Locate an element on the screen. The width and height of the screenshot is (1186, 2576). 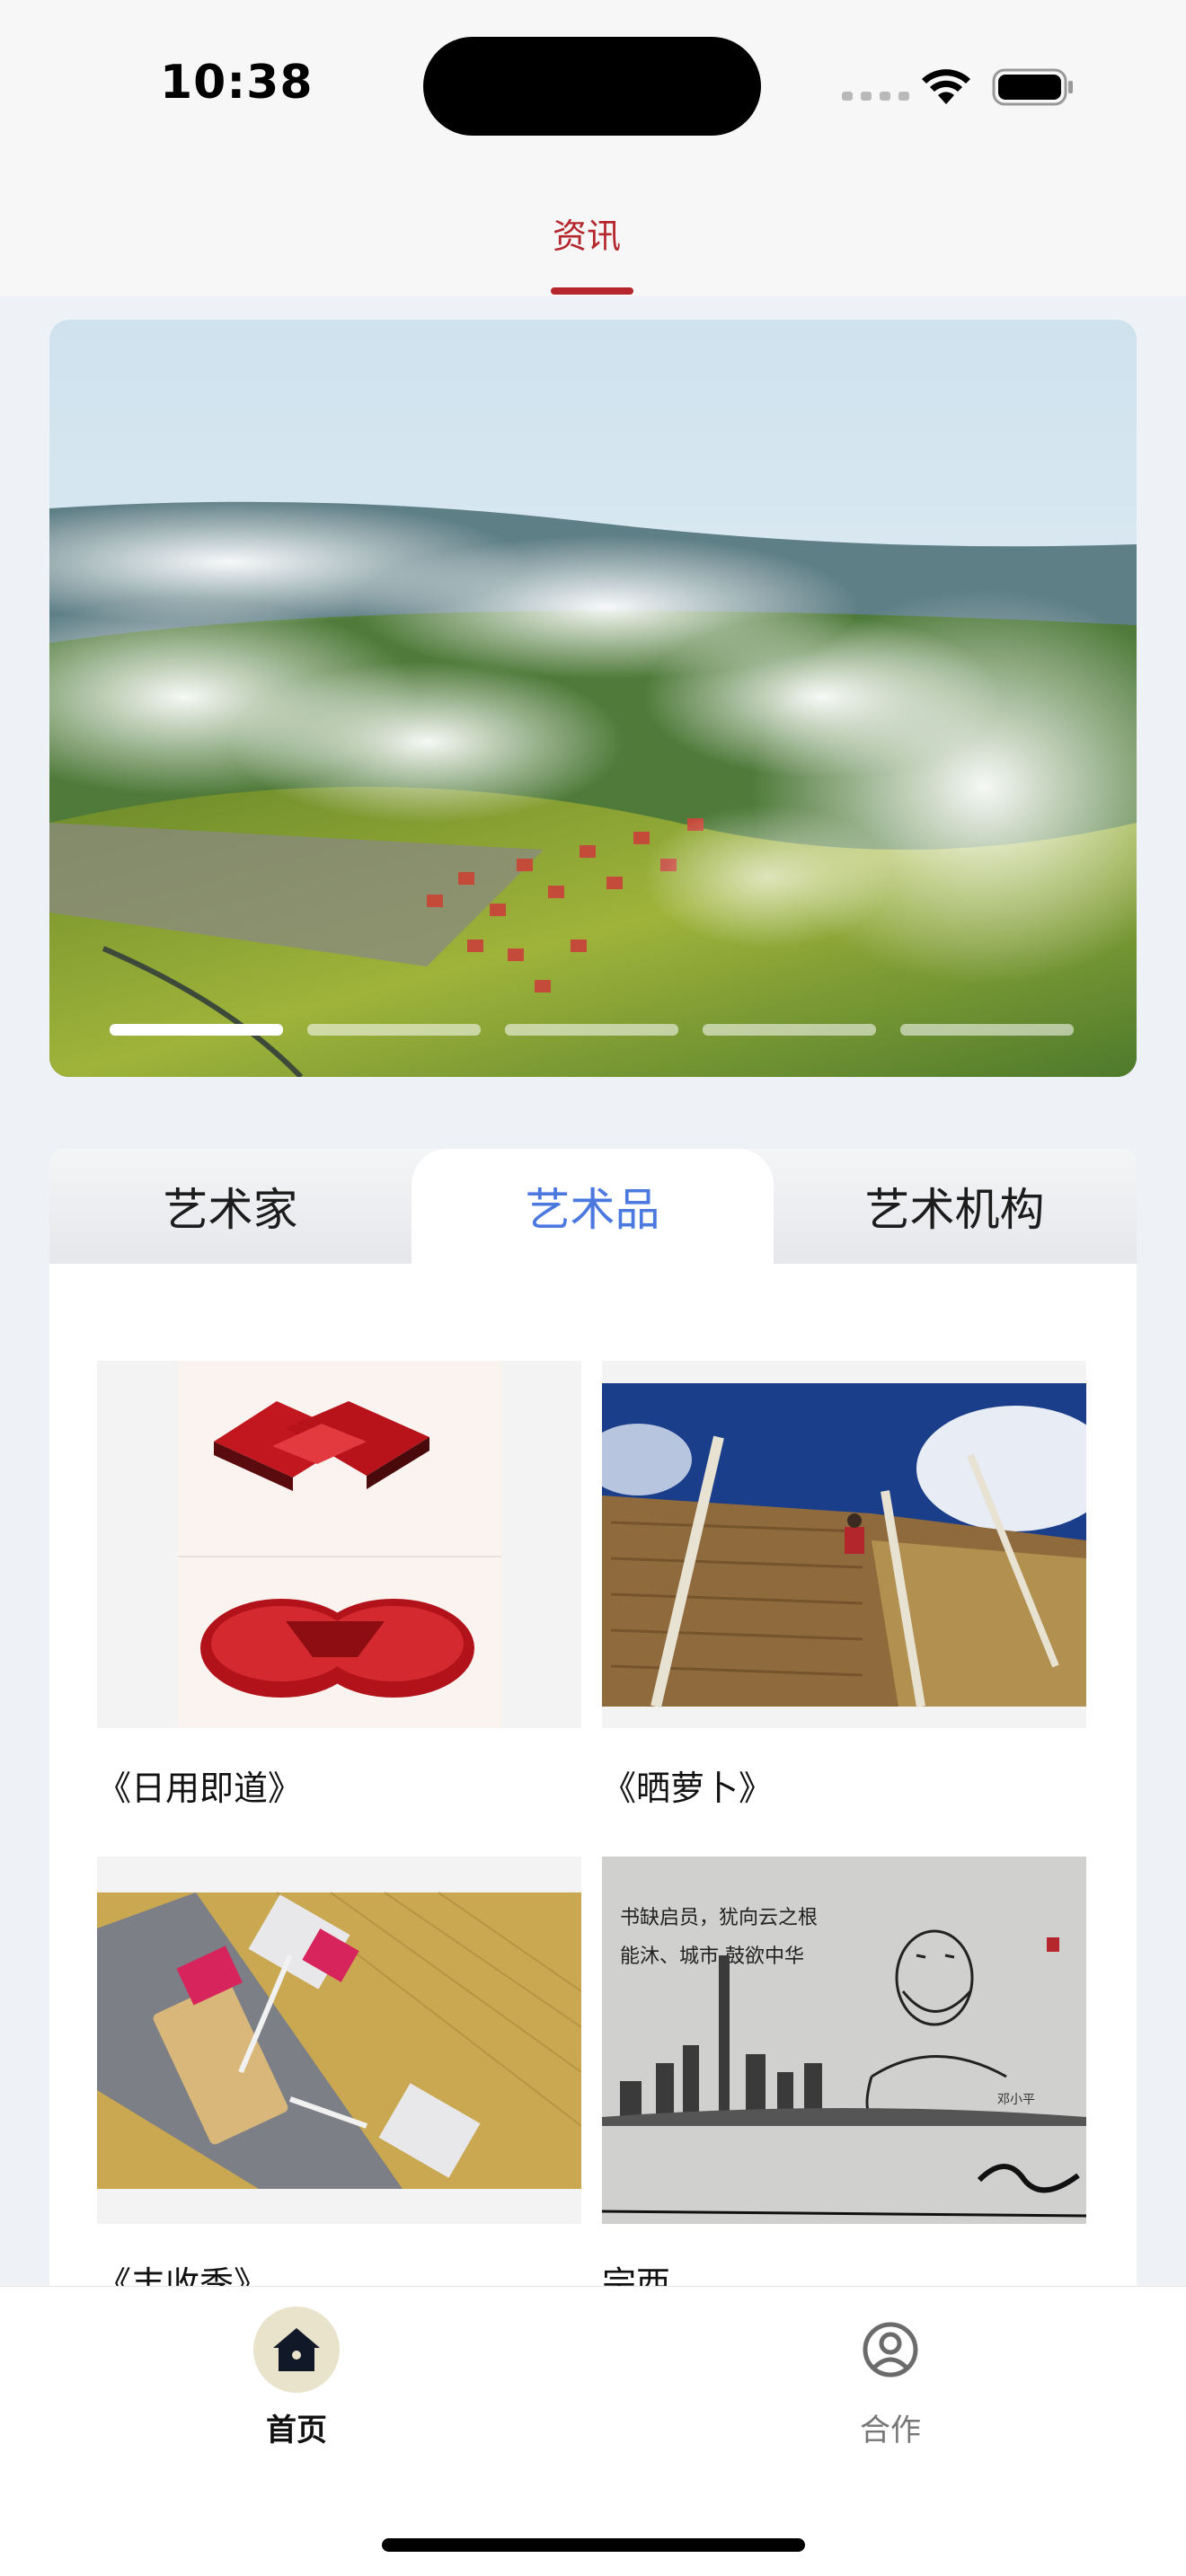
home-icon is located at coordinates (296, 2350).